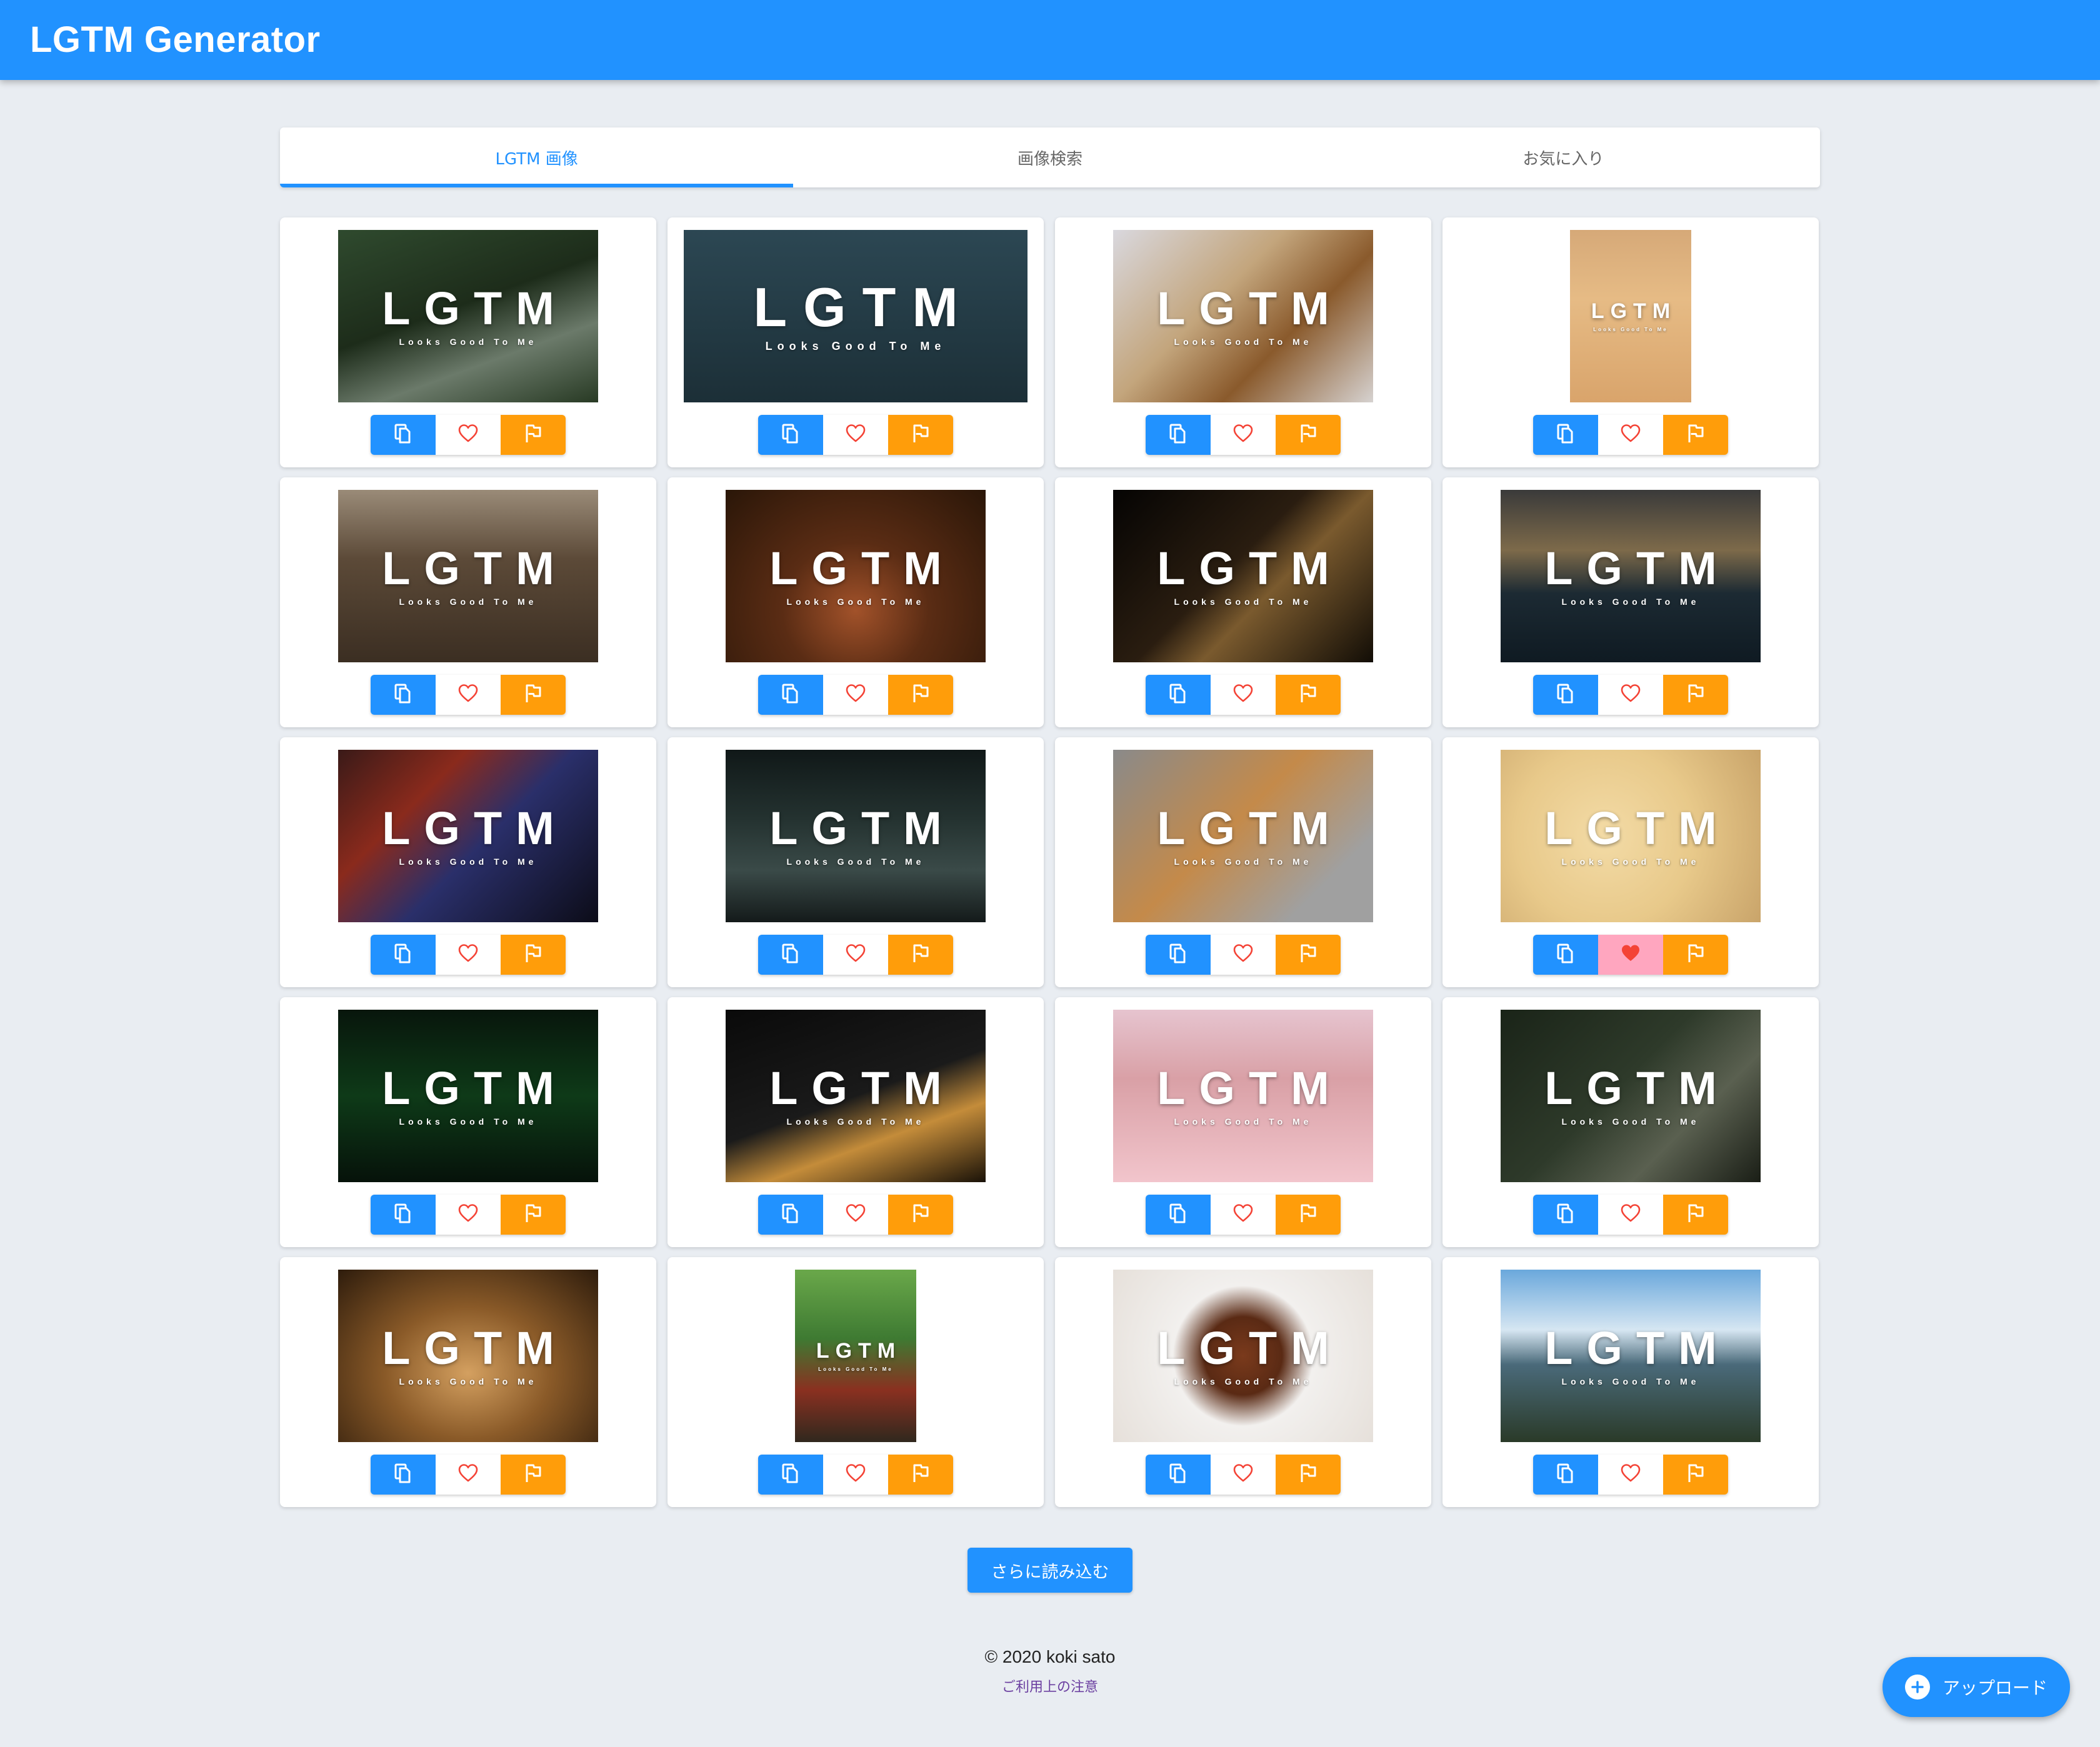 This screenshot has height=1747, width=2100. Describe the element at coordinates (856, 316) in the screenshot. I see `lgtm-image-ship-at-sea: LGTM Looks Good To Me` at that location.